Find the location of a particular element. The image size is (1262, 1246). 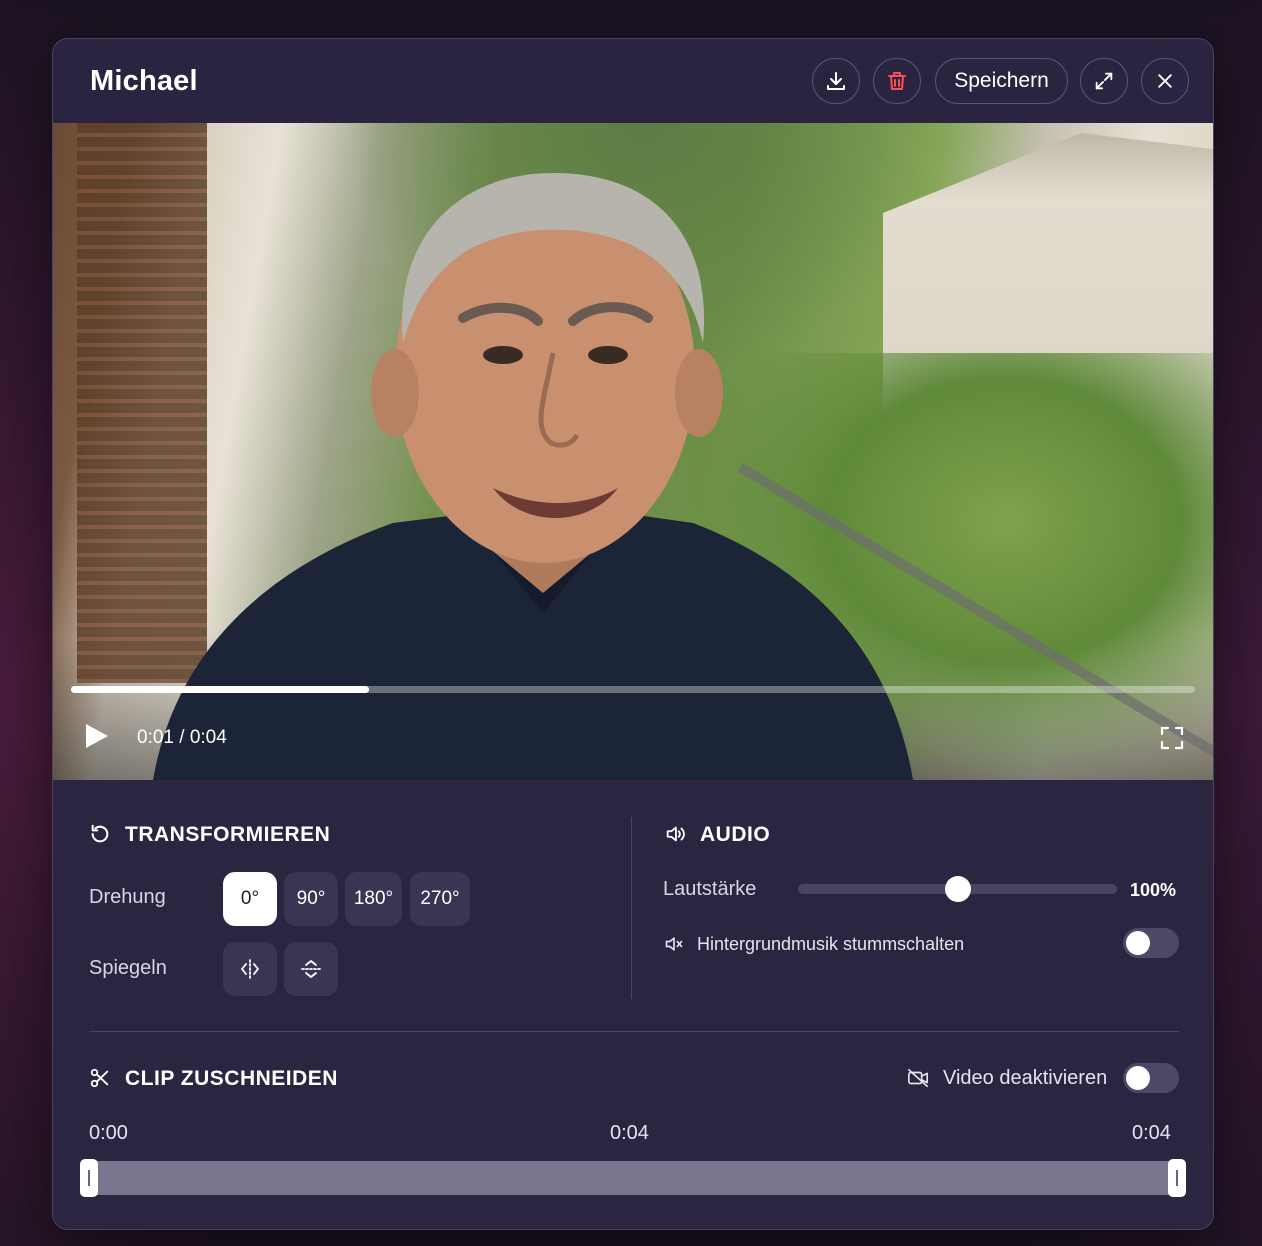

flip-horizontal-icon is located at coordinates (250, 969).